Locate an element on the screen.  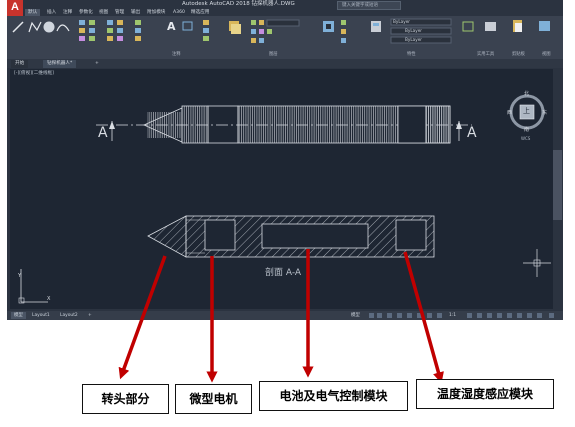
viewcube-north: 北 is located at coordinates (526, 93).